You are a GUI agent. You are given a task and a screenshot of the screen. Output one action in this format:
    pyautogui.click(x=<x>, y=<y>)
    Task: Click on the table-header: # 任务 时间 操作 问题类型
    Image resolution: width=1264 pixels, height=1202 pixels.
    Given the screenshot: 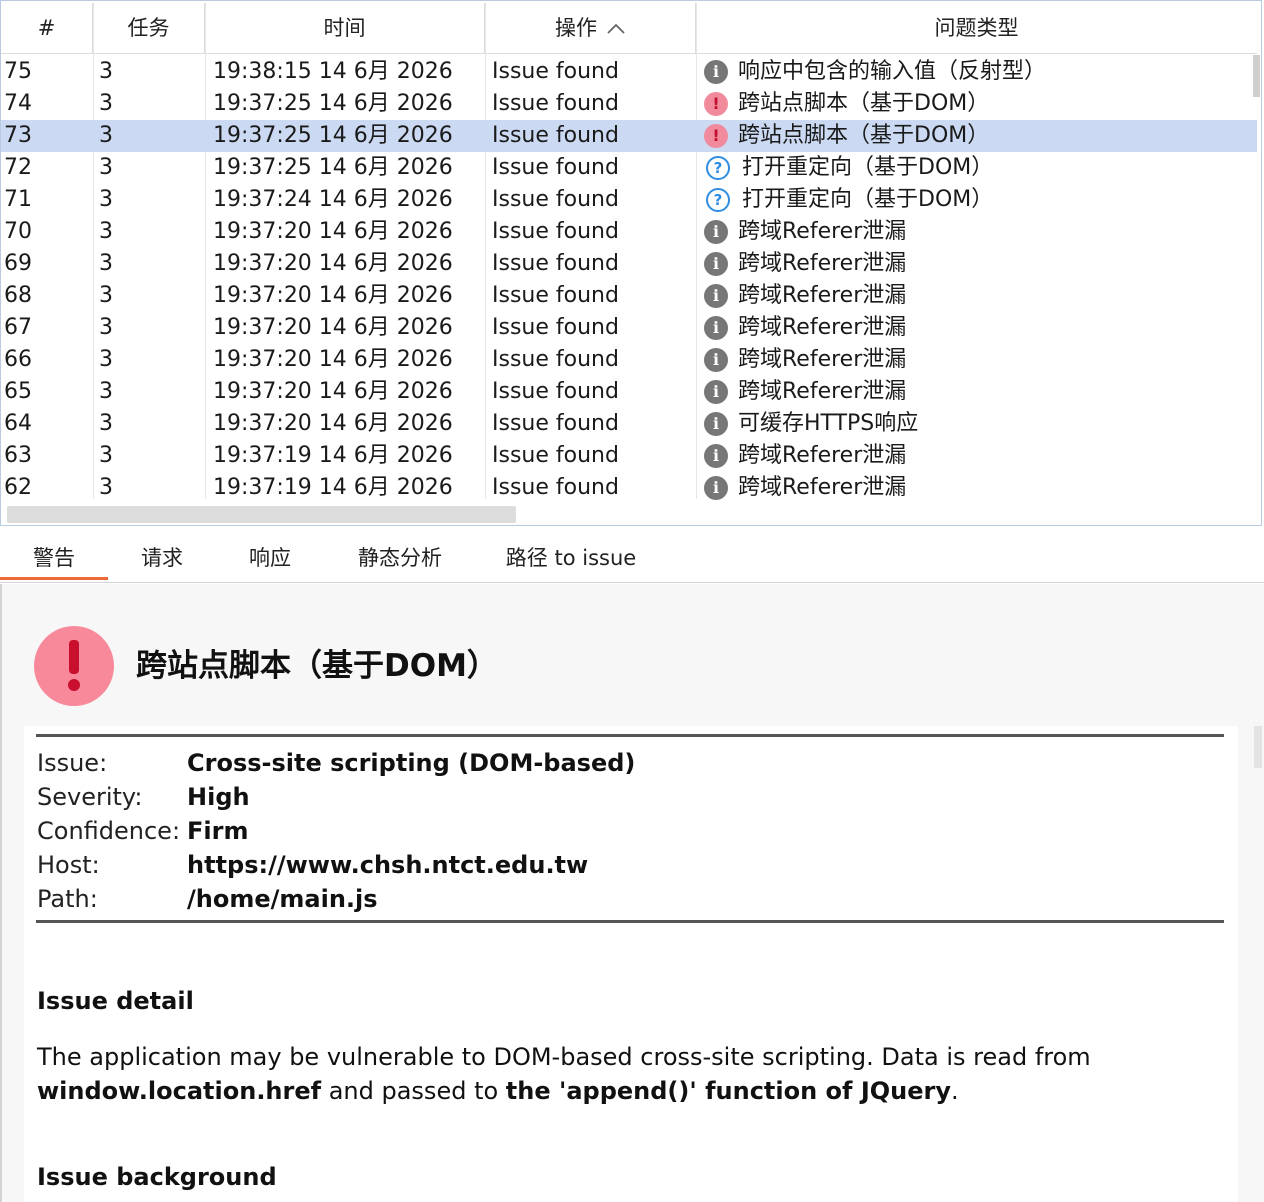 What is the action you would take?
    pyautogui.click(x=629, y=28)
    